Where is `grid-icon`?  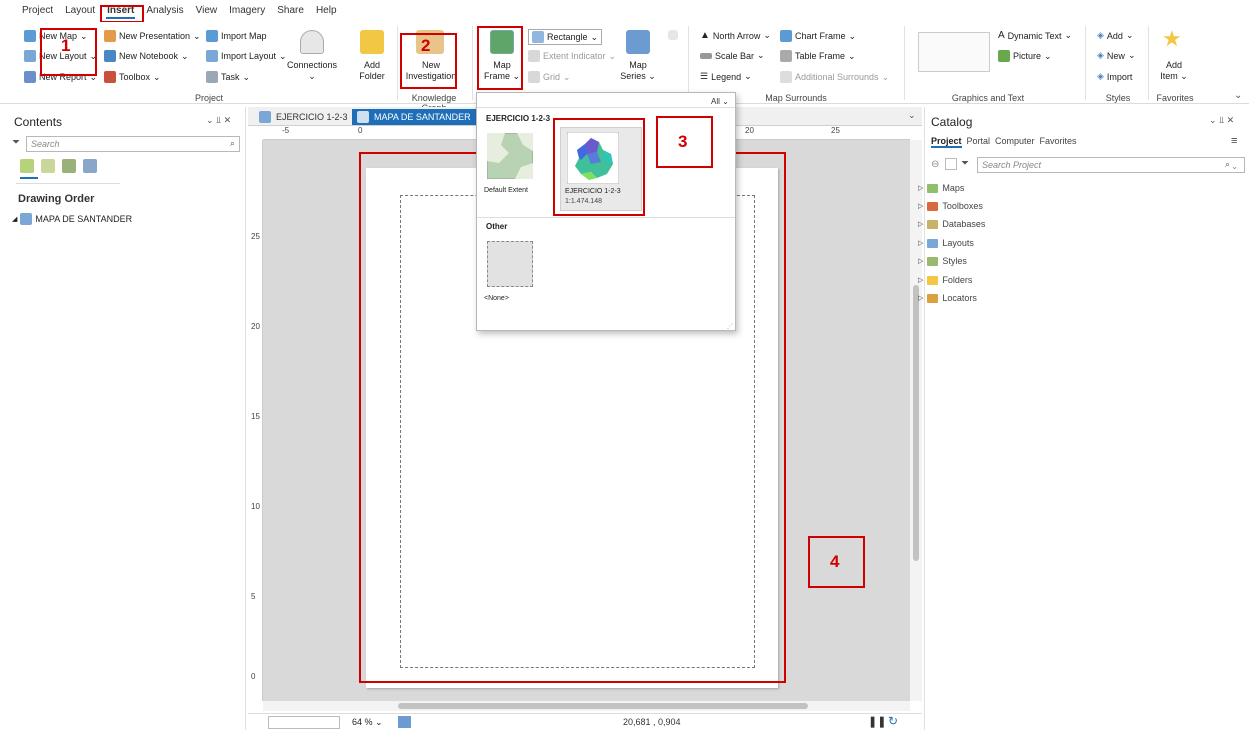 grid-icon is located at coordinates (534, 77).